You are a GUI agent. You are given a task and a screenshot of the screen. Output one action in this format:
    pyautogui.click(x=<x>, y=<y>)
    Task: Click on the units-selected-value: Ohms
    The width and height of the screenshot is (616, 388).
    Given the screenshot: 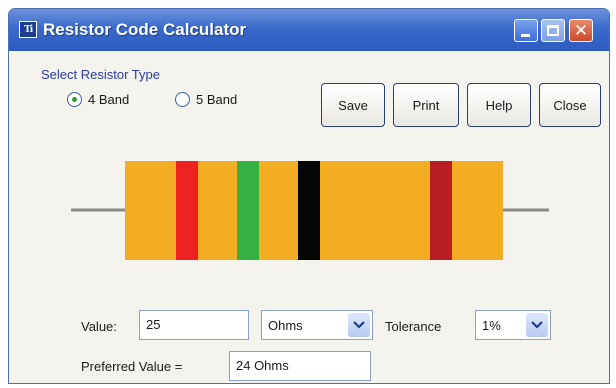 What is the action you would take?
    pyautogui.click(x=285, y=325)
    